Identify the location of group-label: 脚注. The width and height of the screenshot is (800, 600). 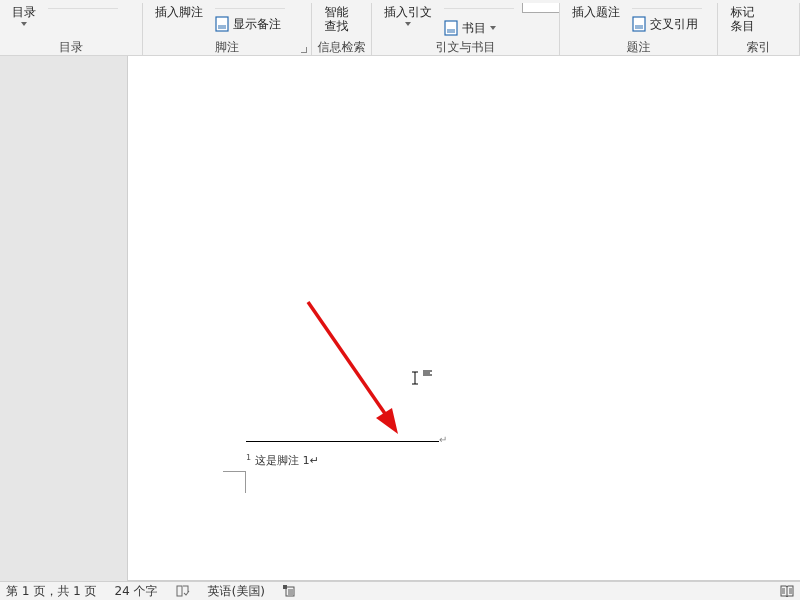
(227, 47).